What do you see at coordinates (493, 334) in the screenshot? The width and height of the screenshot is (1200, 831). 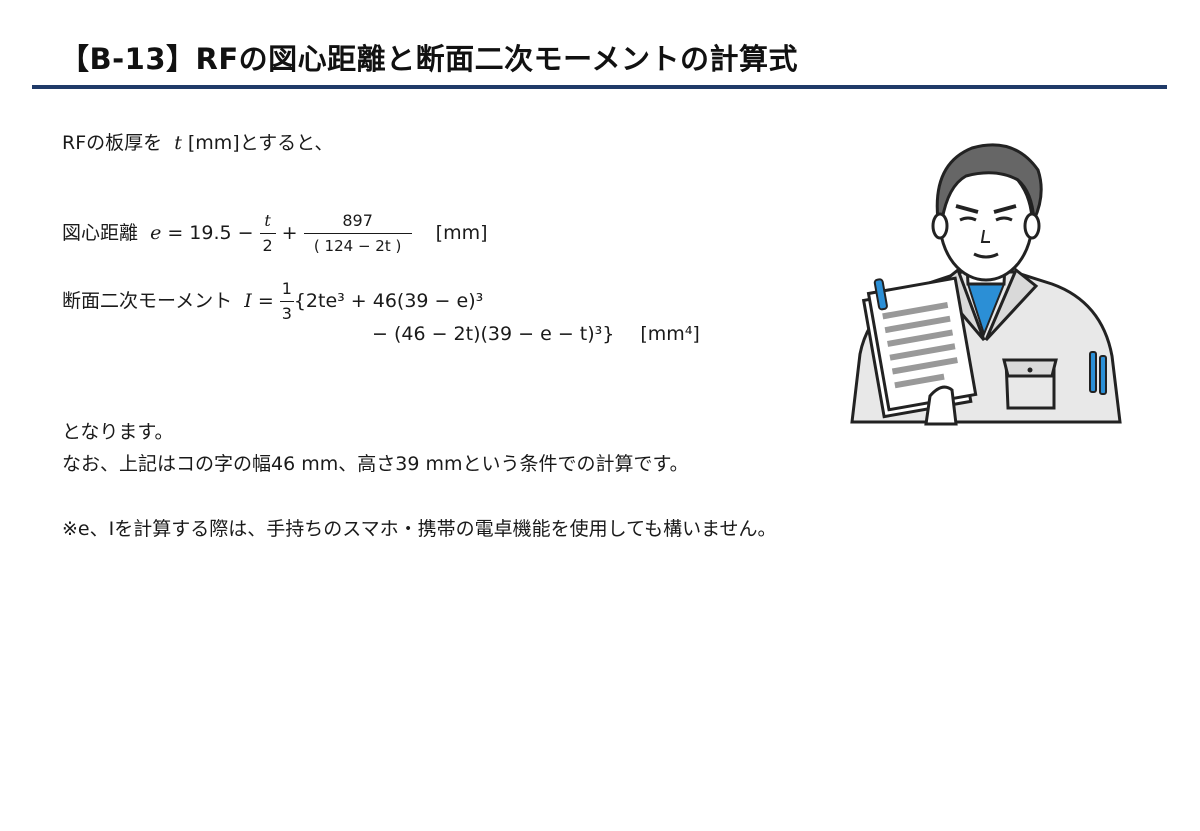 I see `inertia-line2: − (46 − 2t)(39 − e − t)³}` at bounding box center [493, 334].